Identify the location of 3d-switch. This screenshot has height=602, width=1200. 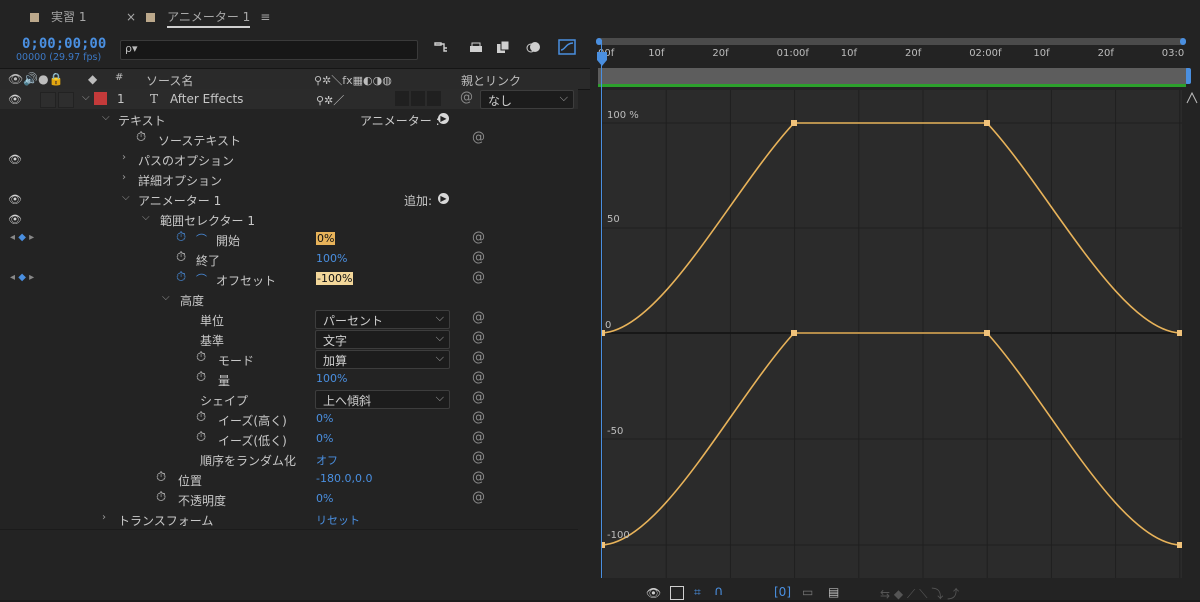
(434, 98).